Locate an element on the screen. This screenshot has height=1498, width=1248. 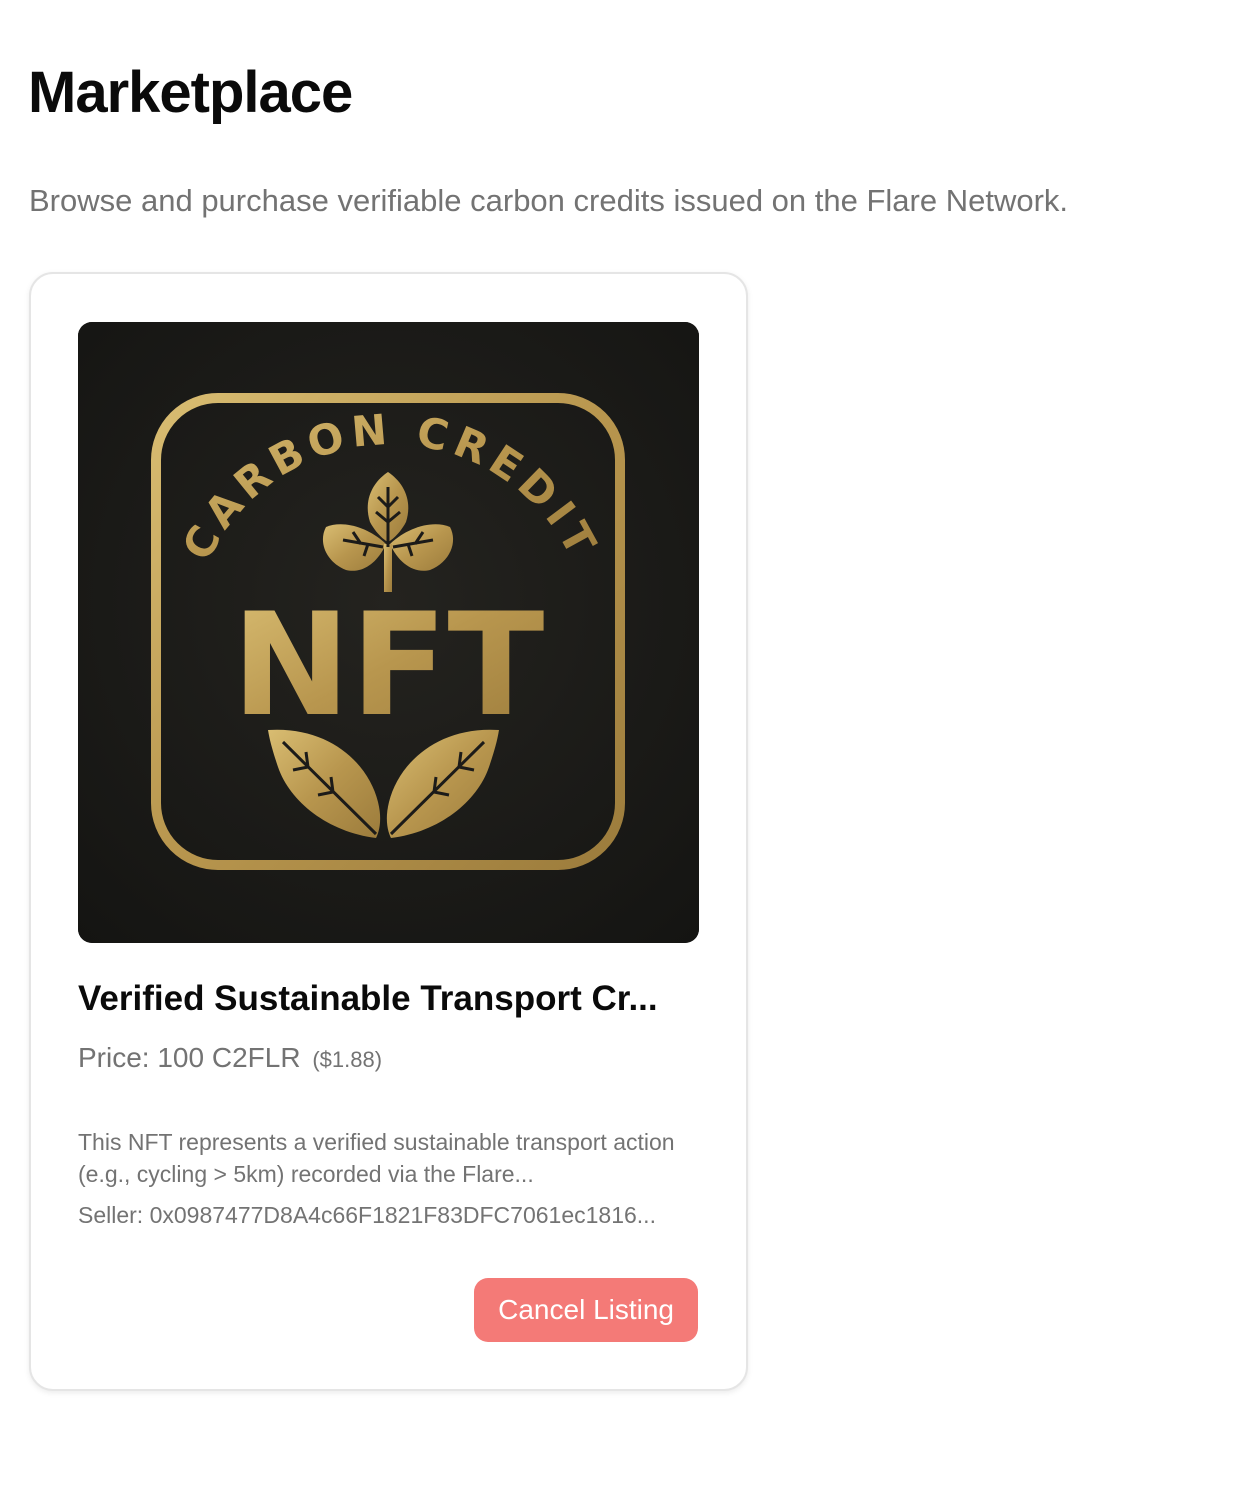
price-label: Price: is located at coordinates (114, 1057).